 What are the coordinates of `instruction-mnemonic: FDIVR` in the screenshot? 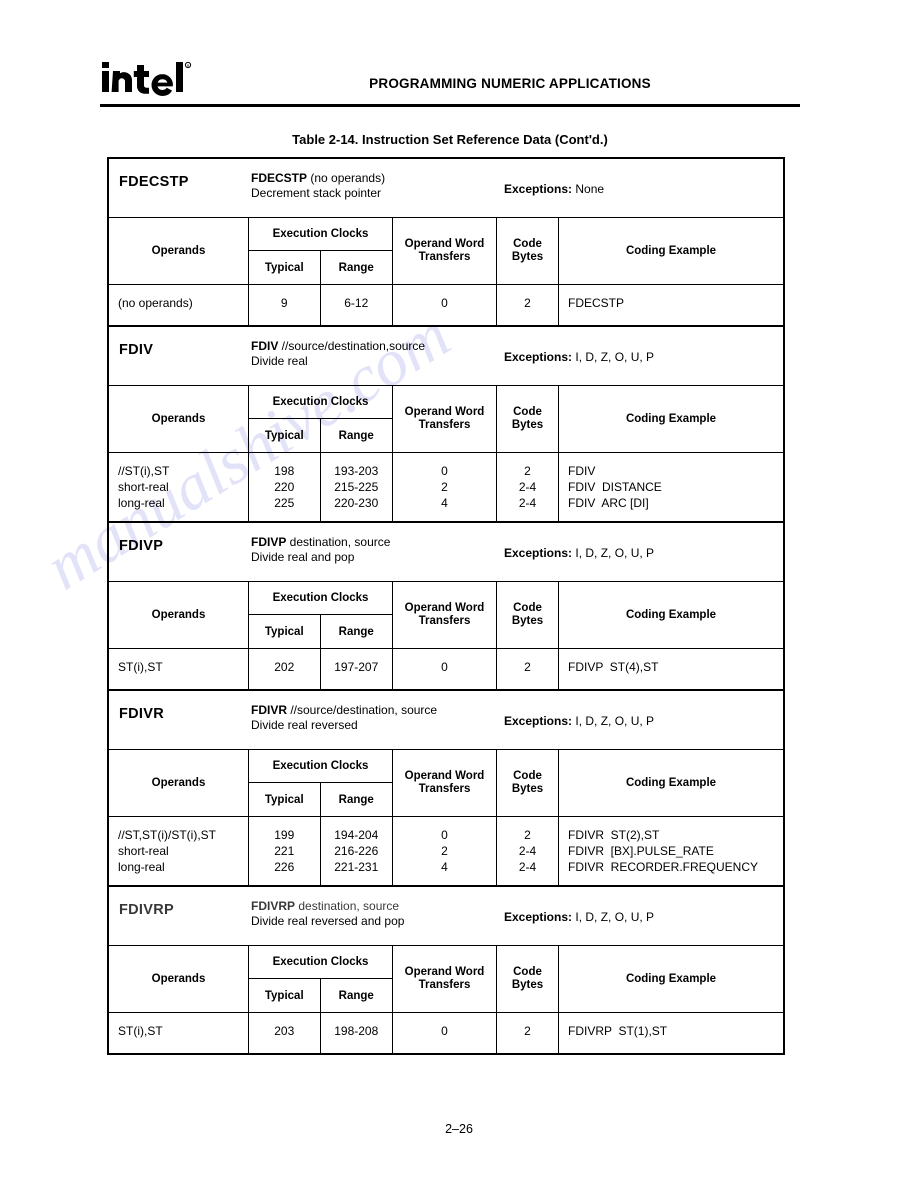 It's located at (141, 714).